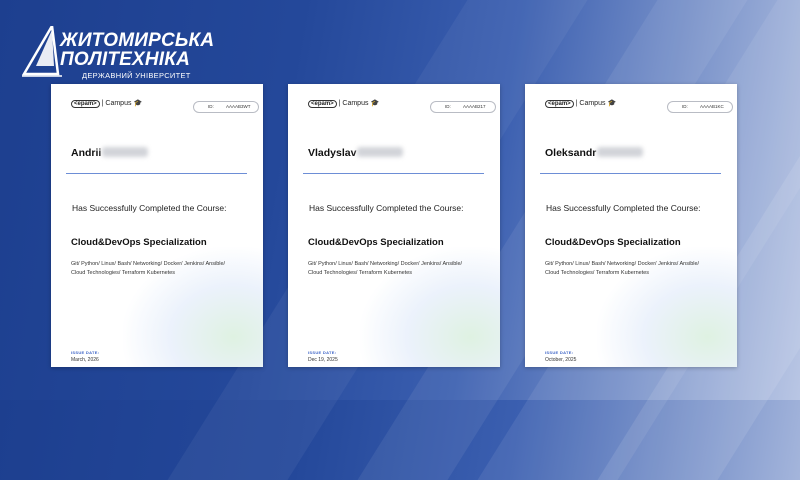 This screenshot has width=800, height=480. I want to click on recipient-first-name: Oleksandr, so click(571, 153).